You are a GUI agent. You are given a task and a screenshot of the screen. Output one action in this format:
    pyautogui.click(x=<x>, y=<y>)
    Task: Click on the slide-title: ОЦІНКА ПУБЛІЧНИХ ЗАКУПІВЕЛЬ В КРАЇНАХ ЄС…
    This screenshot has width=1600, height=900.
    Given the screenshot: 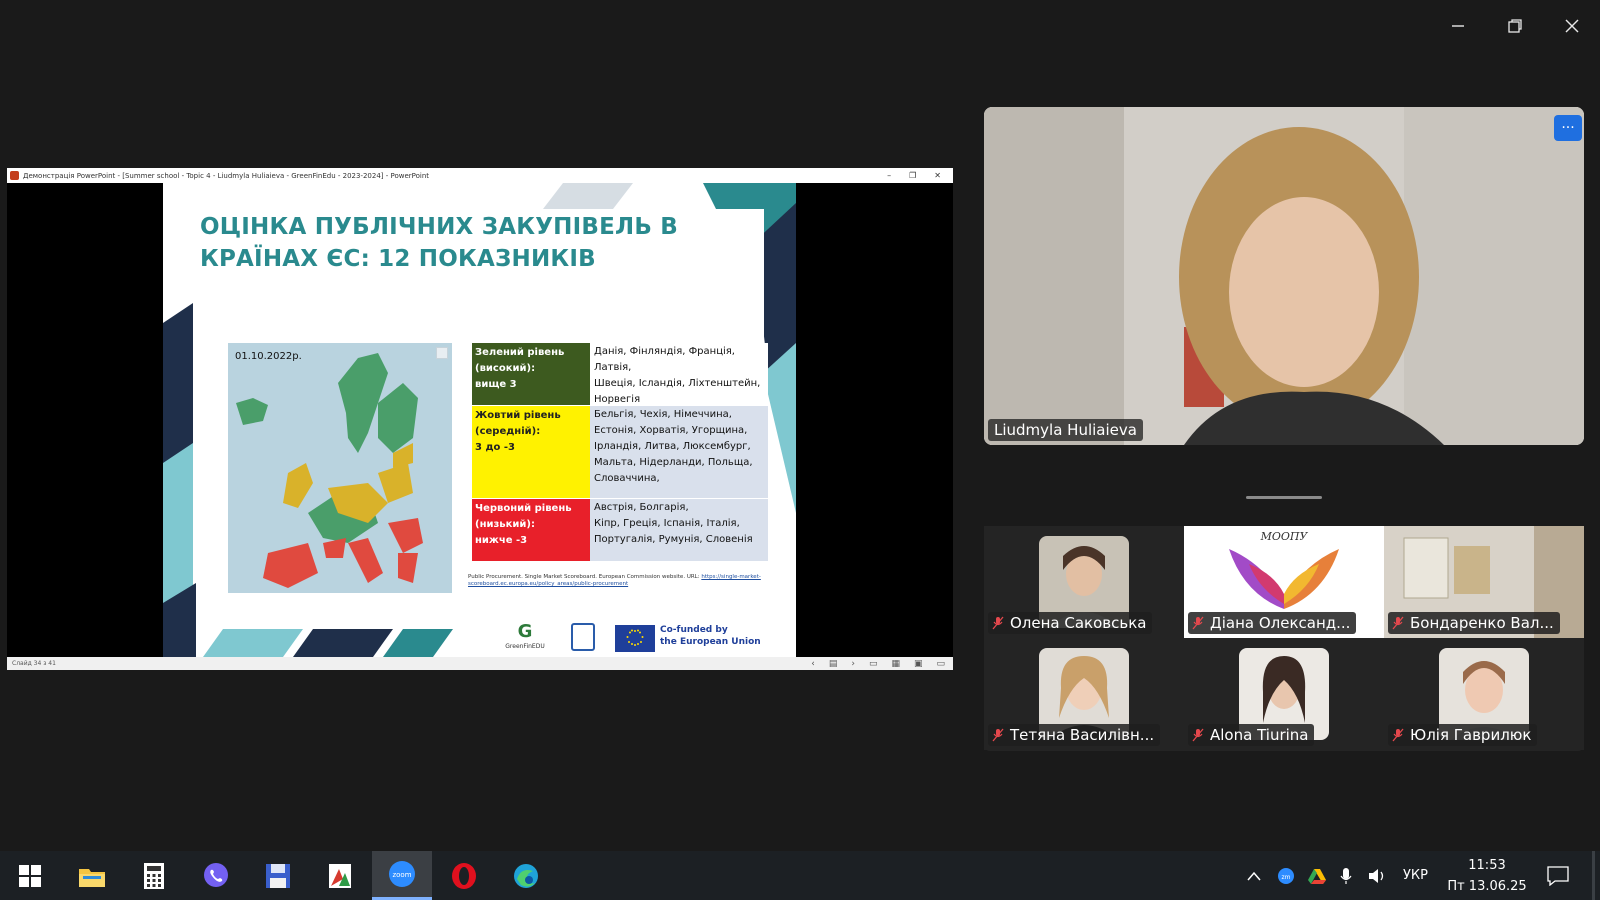 What is the action you would take?
    pyautogui.click(x=439, y=243)
    